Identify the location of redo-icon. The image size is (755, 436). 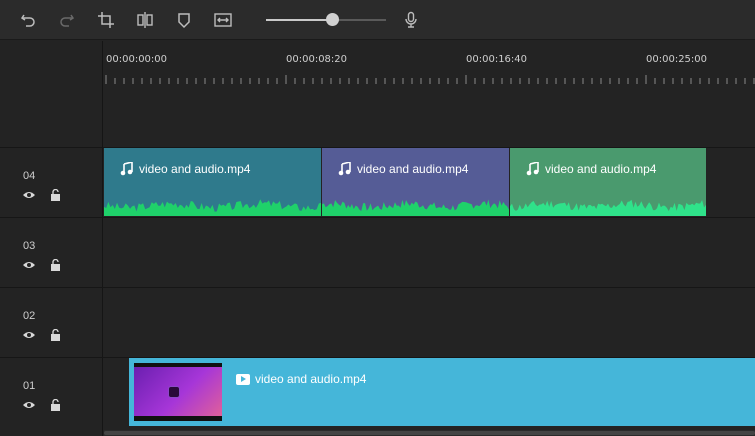
(67, 20).